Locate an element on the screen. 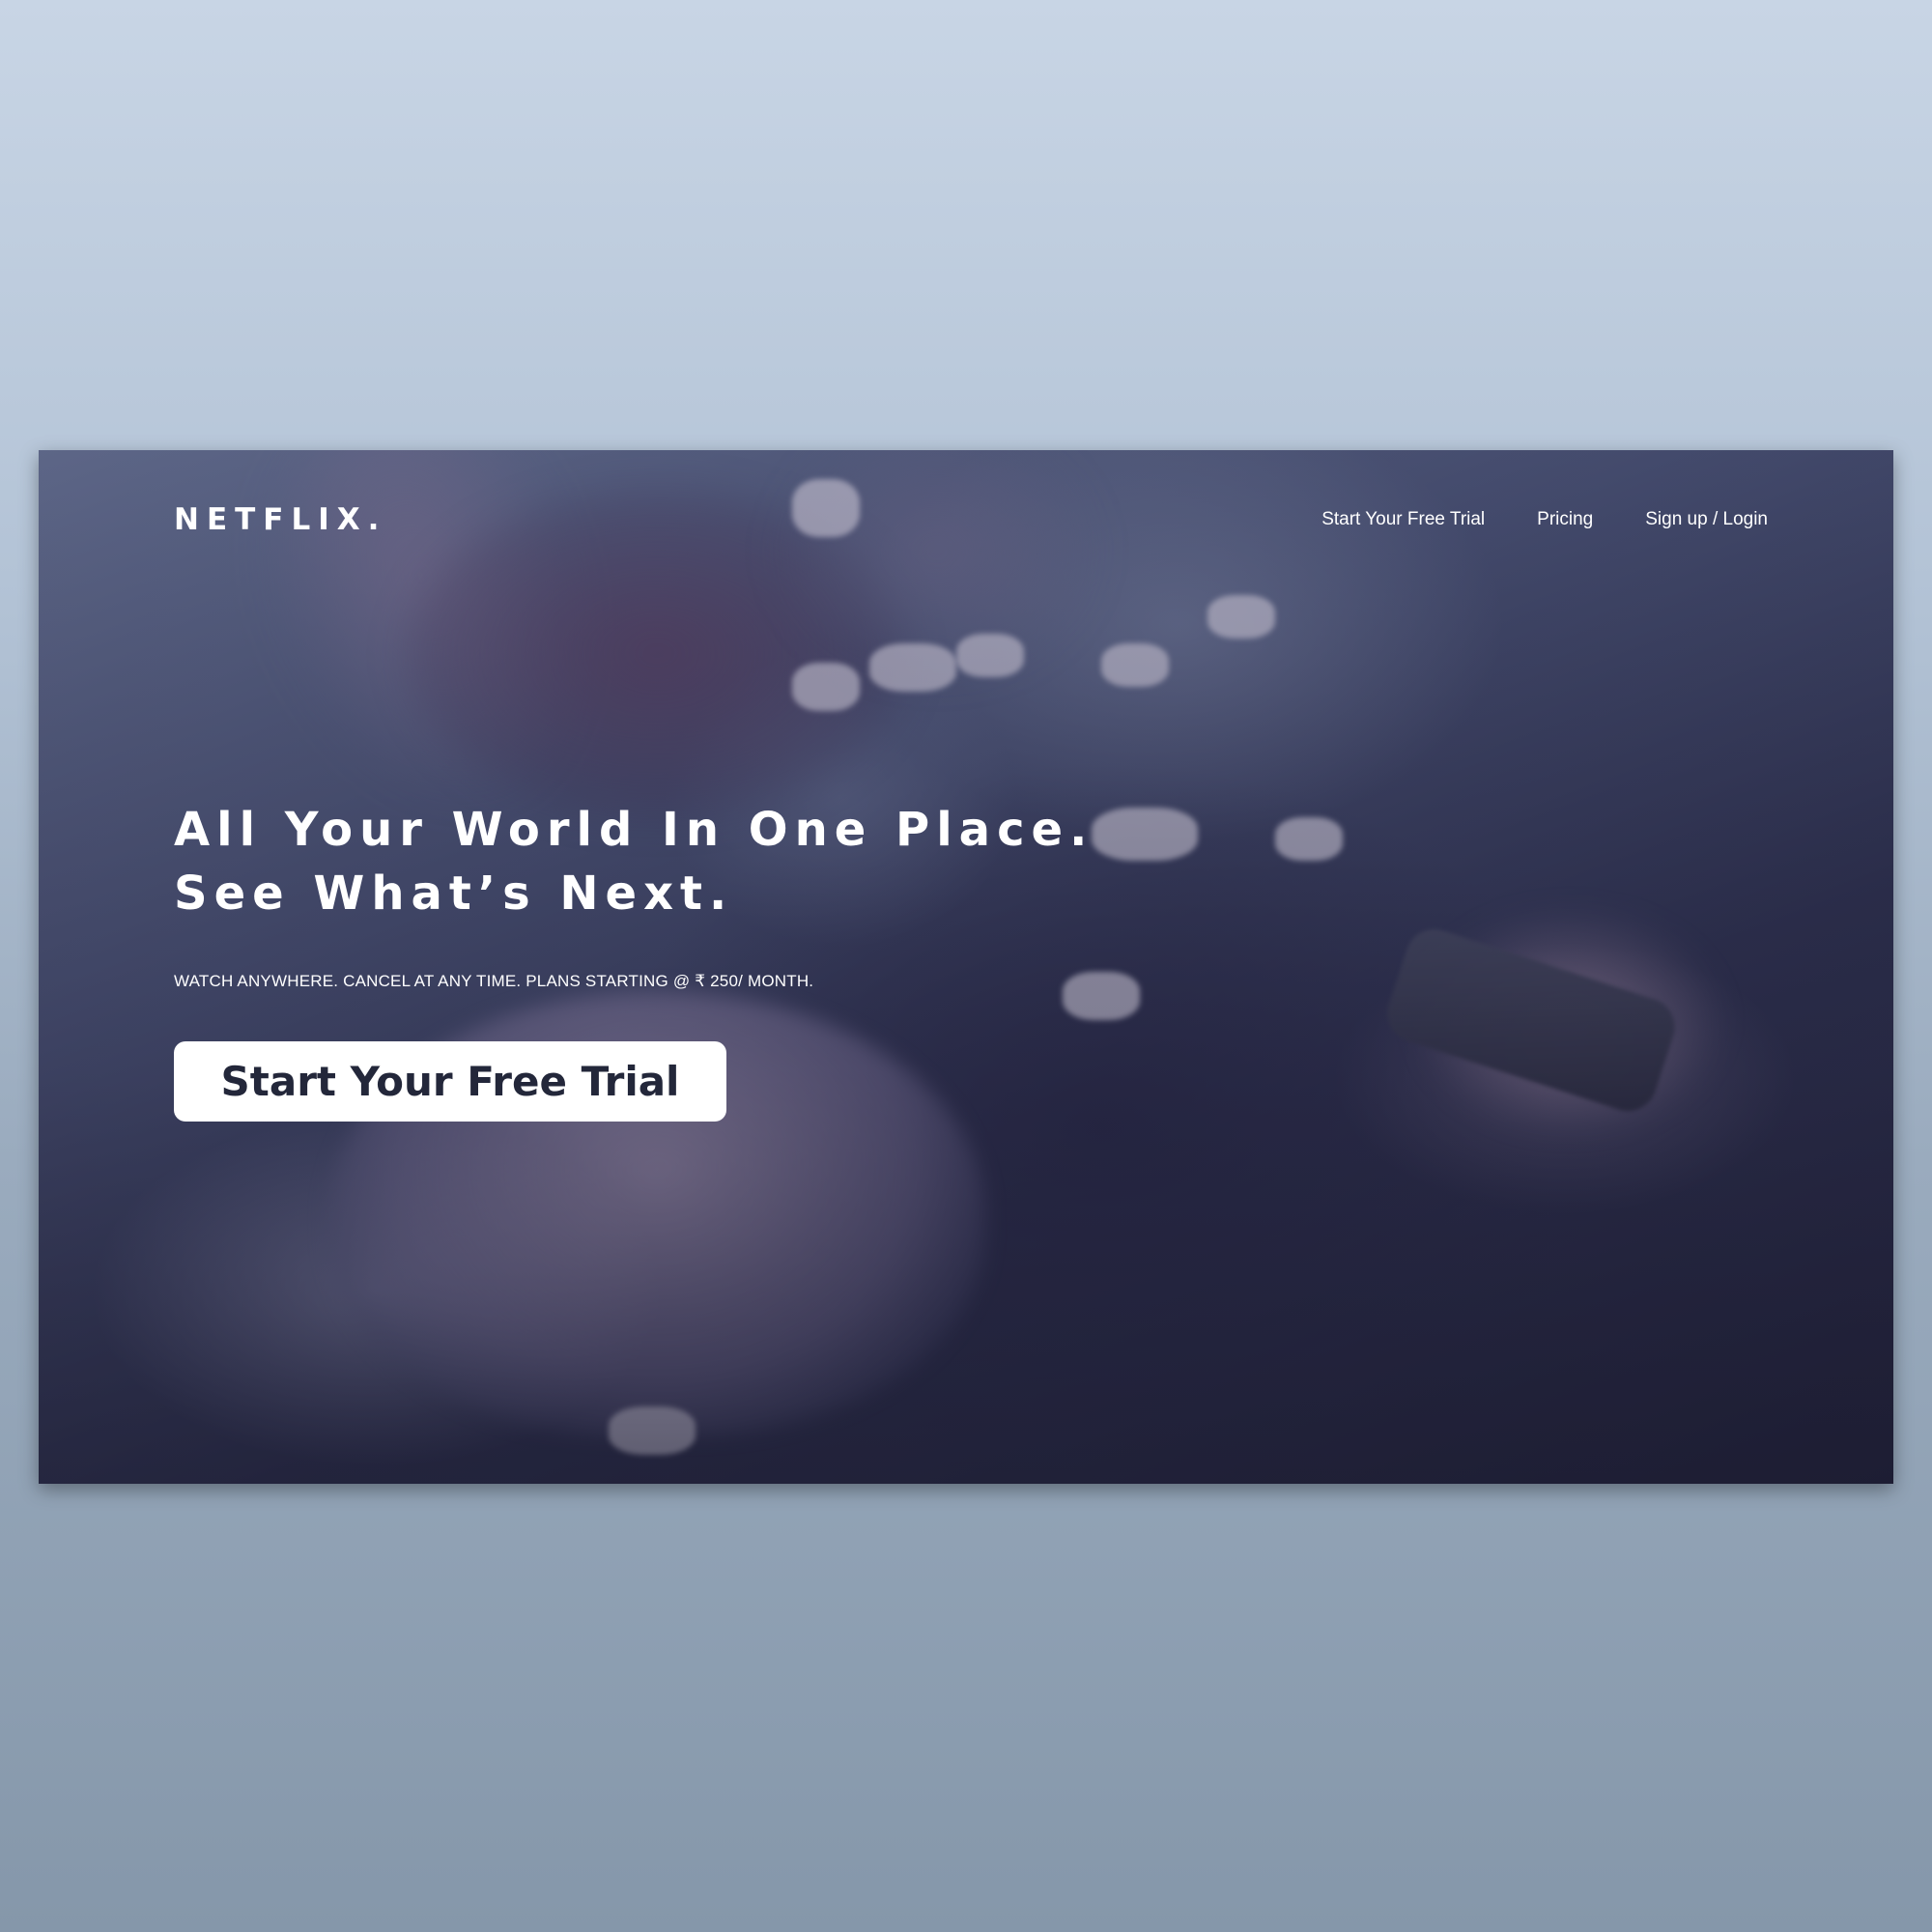 This screenshot has width=1932, height=1932. start-free-trial-button: Start Your Free Trial is located at coordinates (450, 1081).